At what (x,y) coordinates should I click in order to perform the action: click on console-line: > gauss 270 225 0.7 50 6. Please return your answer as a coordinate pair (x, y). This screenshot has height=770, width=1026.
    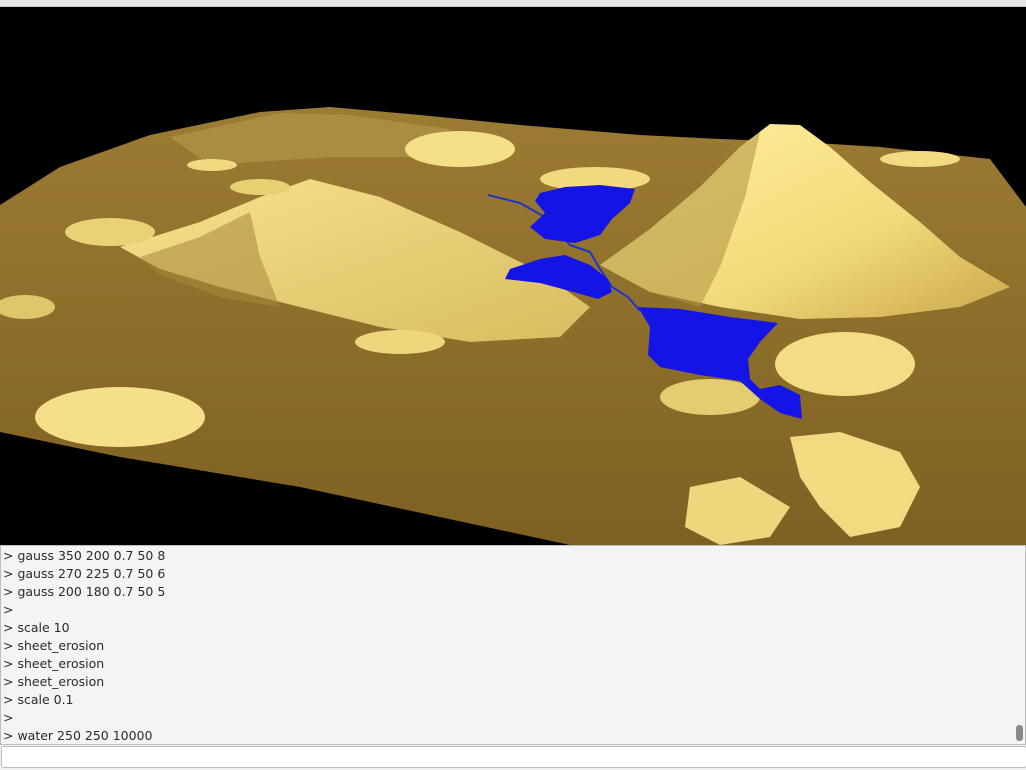
    Looking at the image, I should click on (84, 573).